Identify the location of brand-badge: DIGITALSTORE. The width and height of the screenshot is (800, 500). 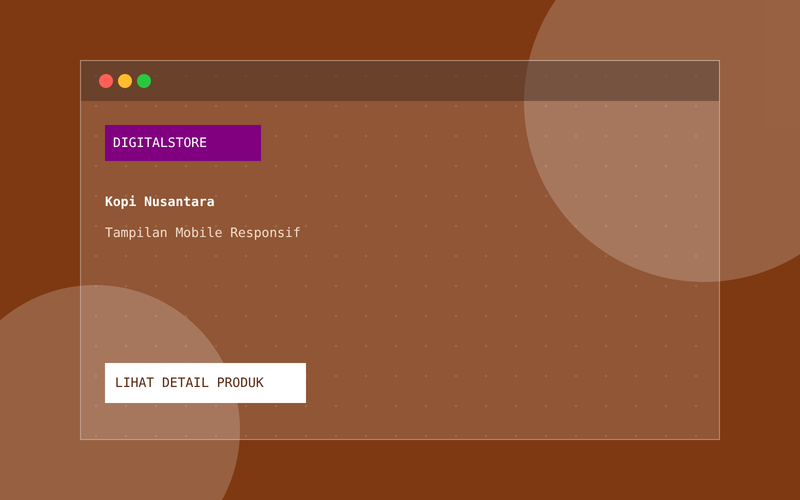
(183, 143).